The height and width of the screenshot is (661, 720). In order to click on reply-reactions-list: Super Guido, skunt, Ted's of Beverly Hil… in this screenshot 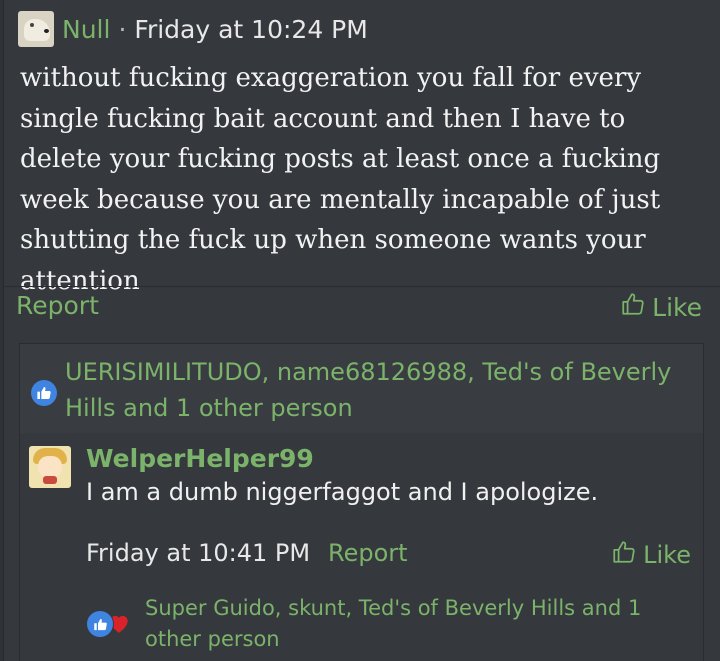, I will do `click(405, 624)`.